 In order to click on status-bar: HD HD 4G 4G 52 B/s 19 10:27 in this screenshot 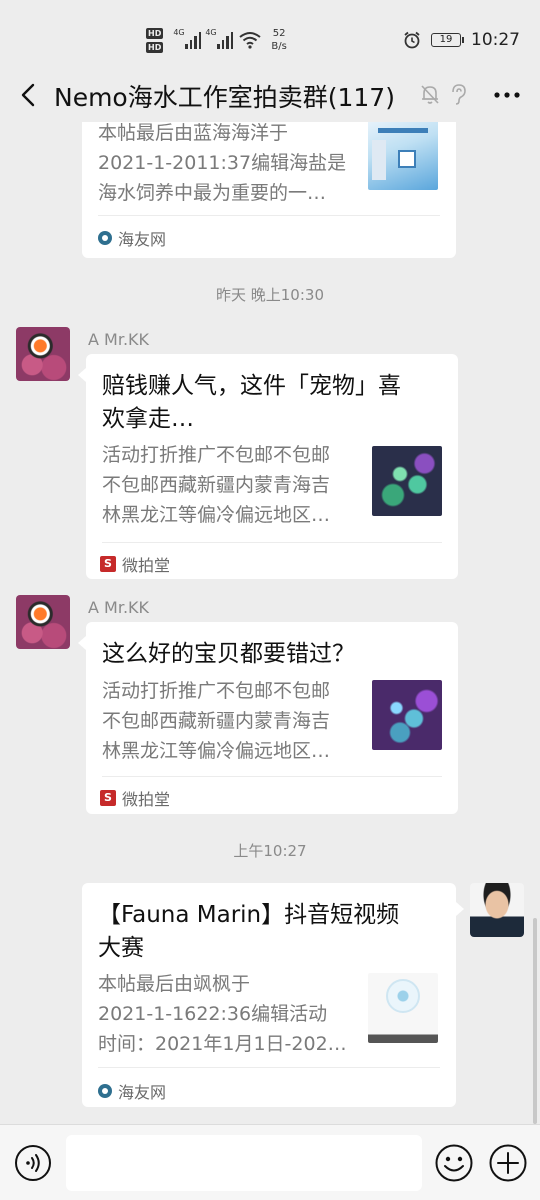, I will do `click(270, 39)`.